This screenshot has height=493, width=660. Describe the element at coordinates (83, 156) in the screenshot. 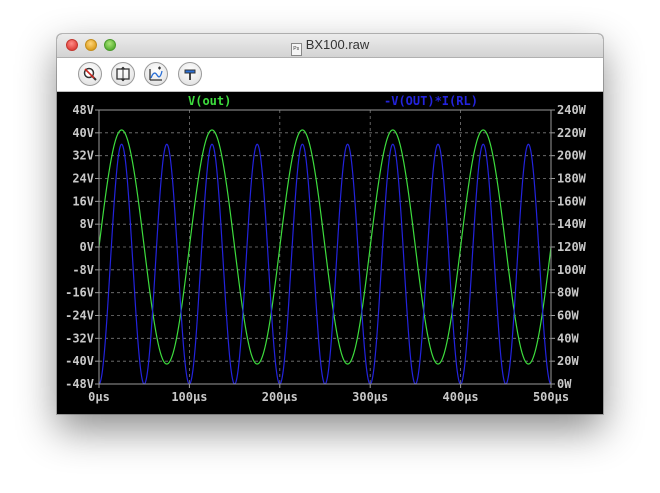

I see `y-left-tick-label: 32V` at that location.